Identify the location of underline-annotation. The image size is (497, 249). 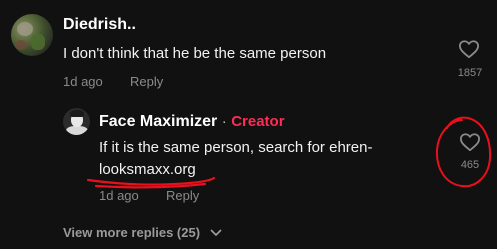
(151, 182).